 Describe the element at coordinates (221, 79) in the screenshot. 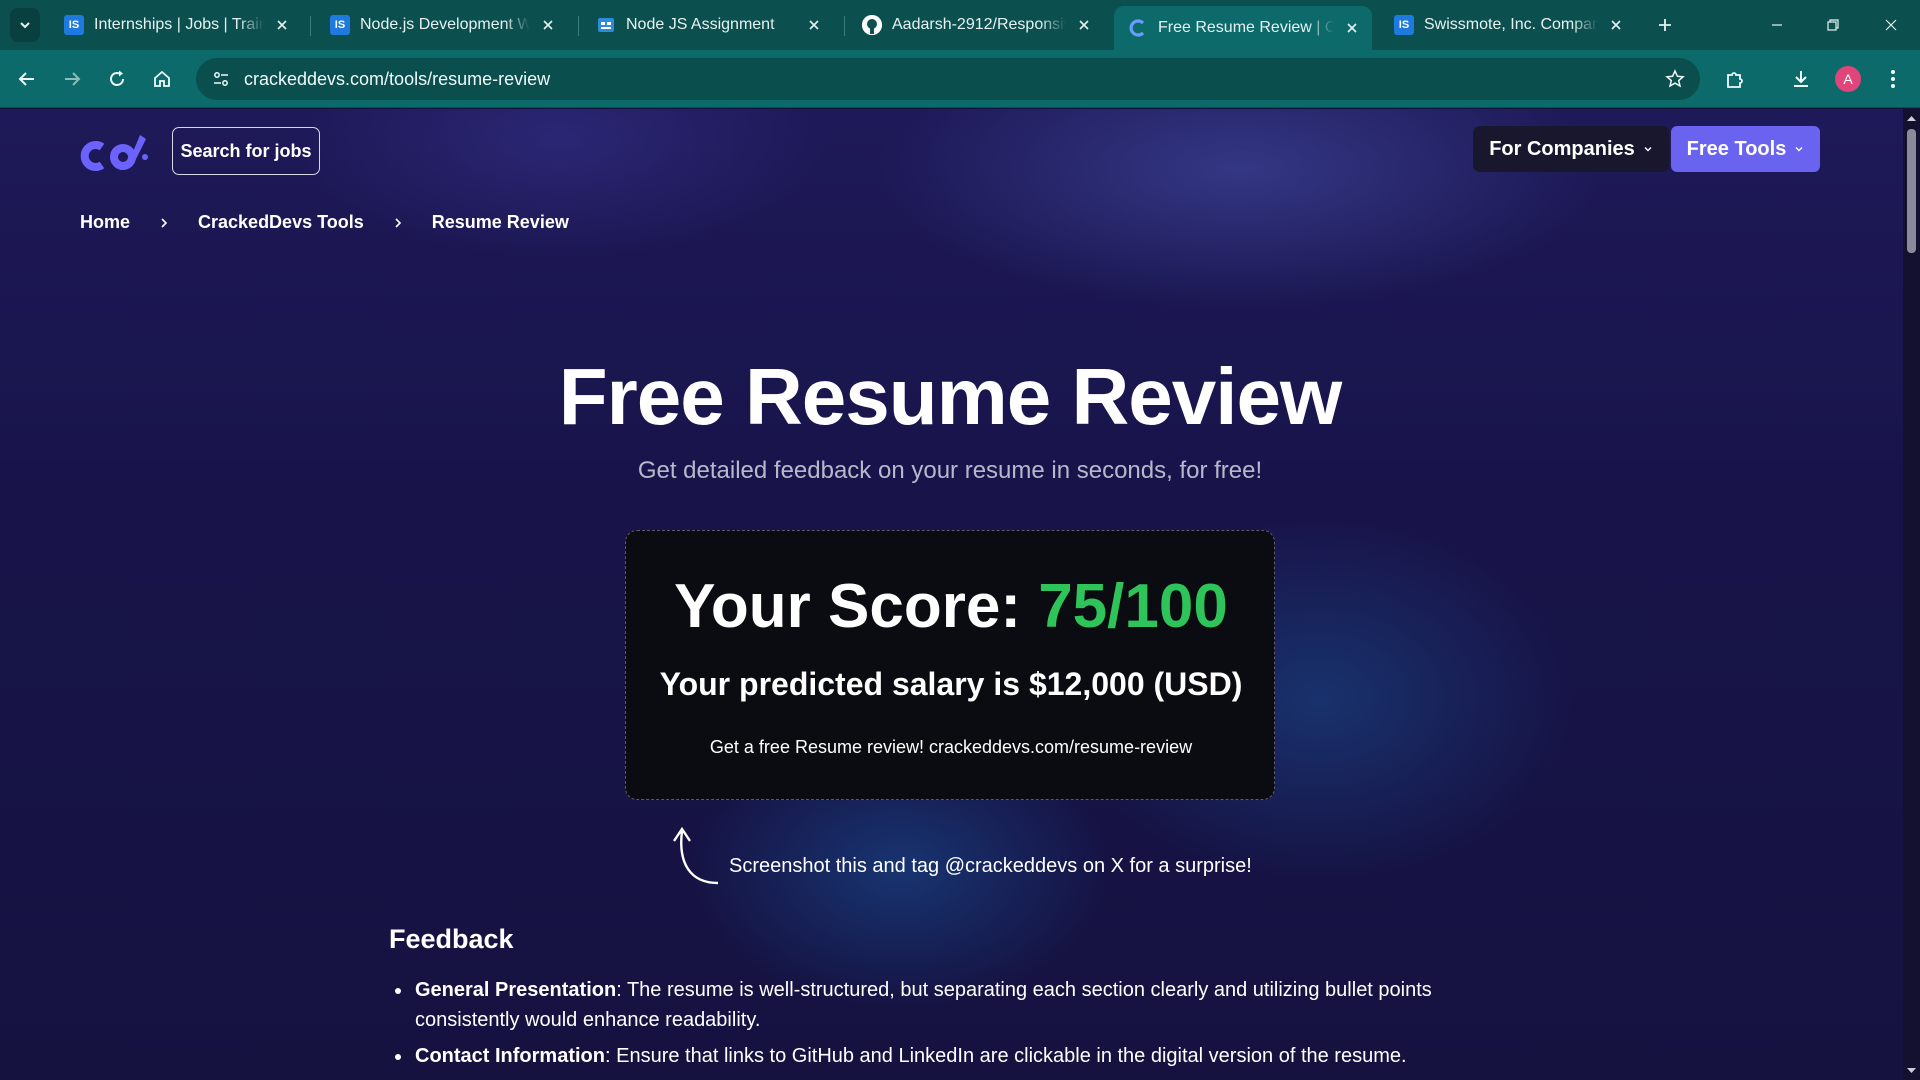

I see `site-info-icon` at that location.